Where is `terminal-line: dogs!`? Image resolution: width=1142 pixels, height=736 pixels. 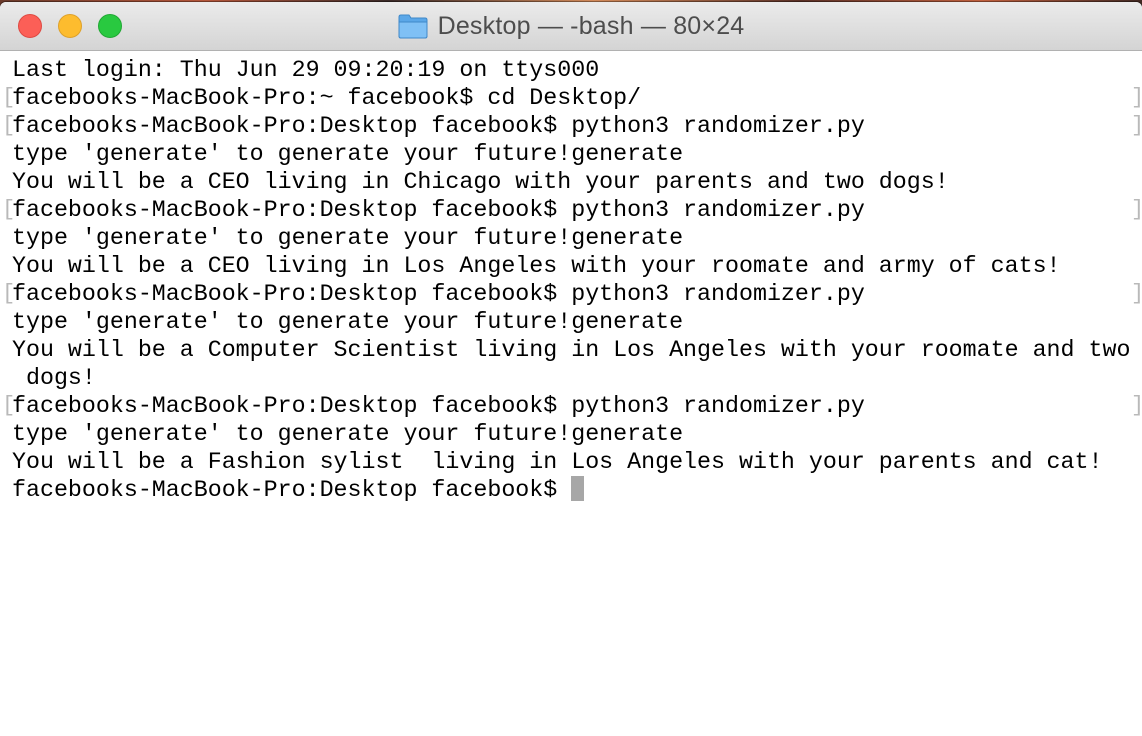 terminal-line: dogs! is located at coordinates (577, 378).